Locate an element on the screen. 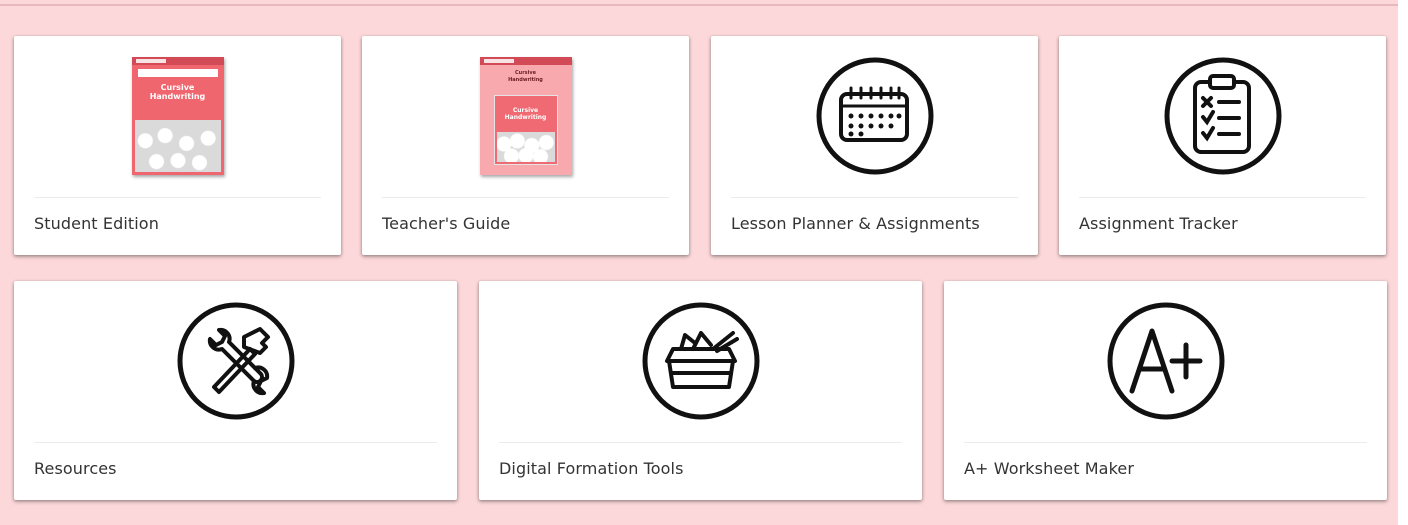 The image size is (1408, 525). card-media: Cursive Handwriting is located at coordinates (177, 116).